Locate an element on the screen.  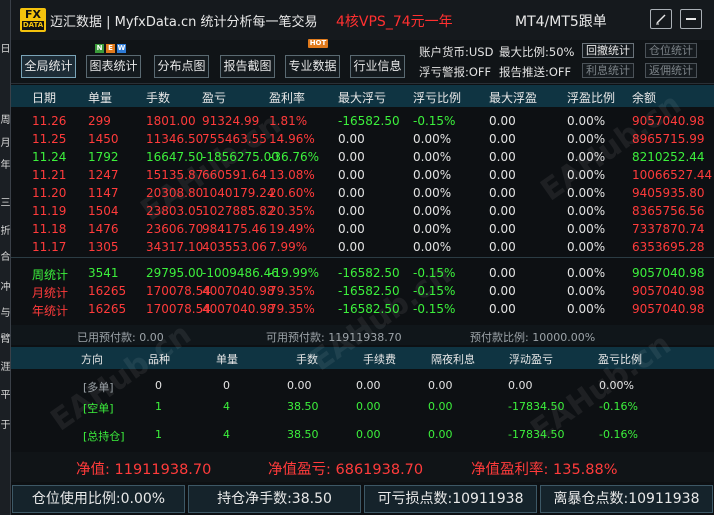
table-cell-lots: 29795.00 is located at coordinates (175, 273).